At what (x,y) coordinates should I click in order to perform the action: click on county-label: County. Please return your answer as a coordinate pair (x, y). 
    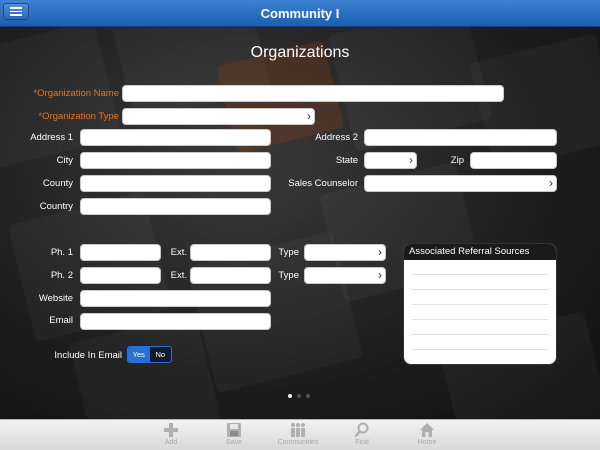
    Looking at the image, I should click on (57, 183).